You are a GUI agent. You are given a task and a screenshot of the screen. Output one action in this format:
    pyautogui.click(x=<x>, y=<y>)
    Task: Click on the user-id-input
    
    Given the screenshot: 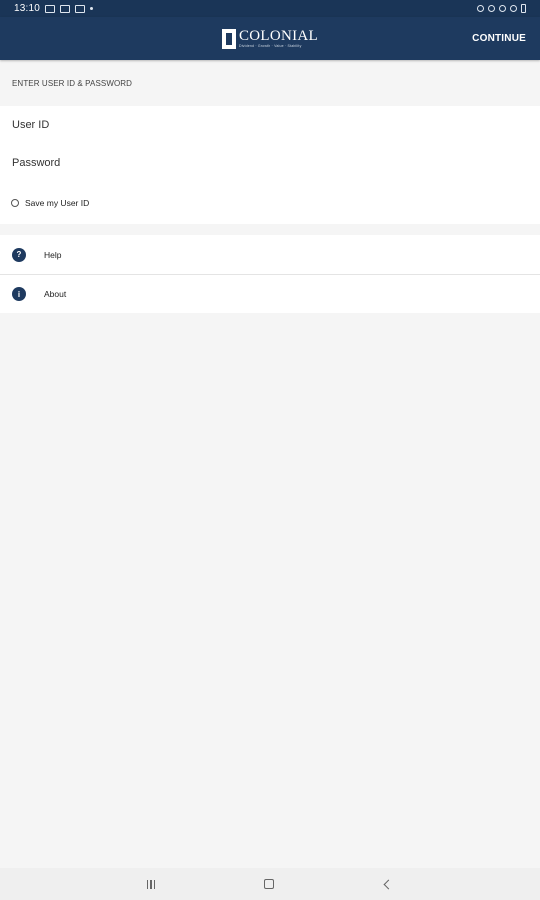 What is the action you would take?
    pyautogui.click(x=270, y=125)
    